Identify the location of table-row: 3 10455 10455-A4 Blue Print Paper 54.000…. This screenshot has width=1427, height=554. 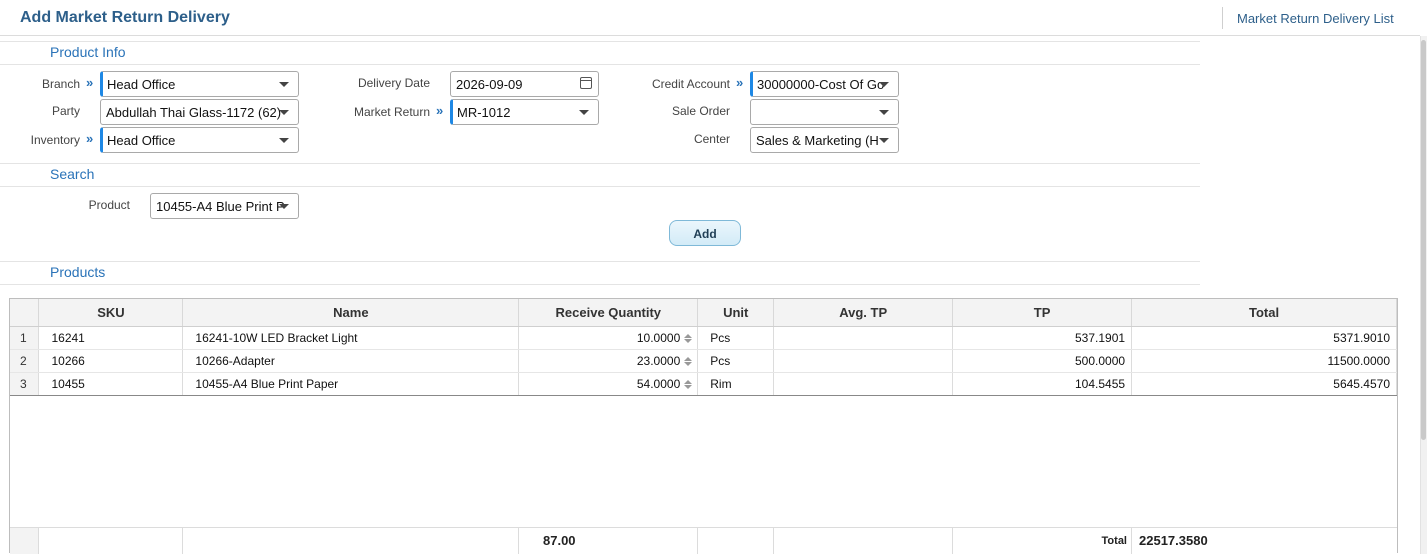
(703, 384).